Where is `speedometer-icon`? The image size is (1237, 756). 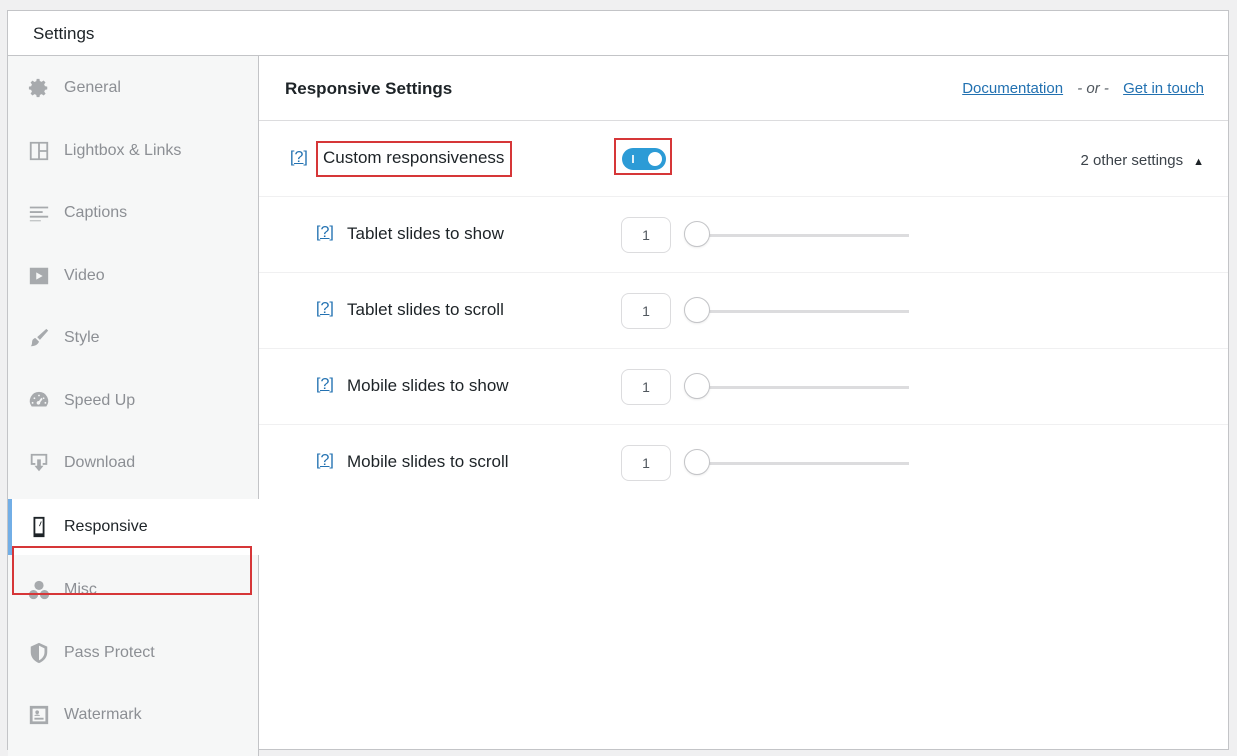
speedometer-icon is located at coordinates (39, 401).